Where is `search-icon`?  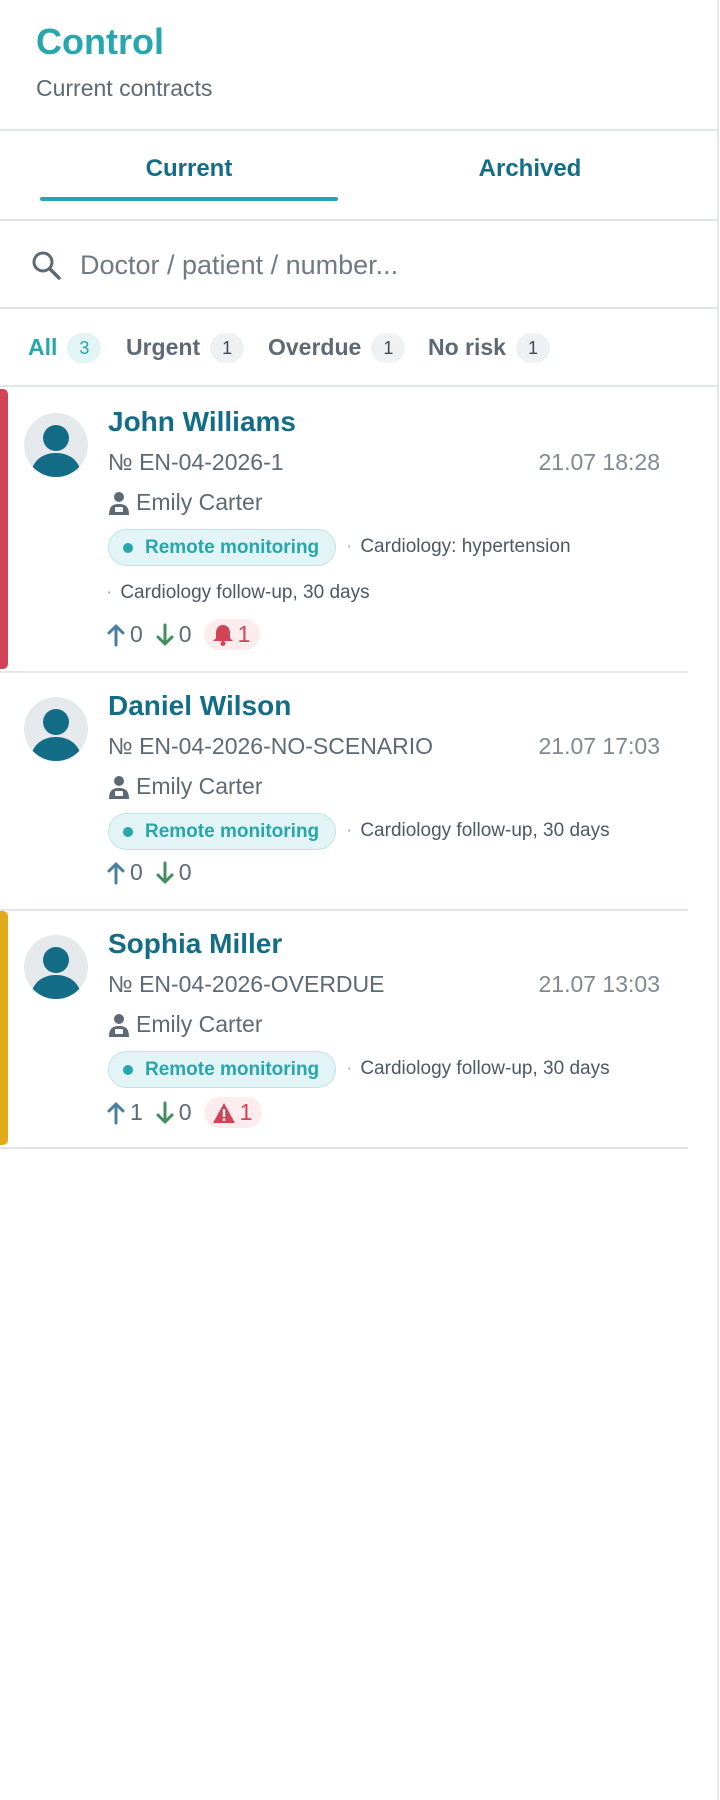
search-icon is located at coordinates (46, 265).